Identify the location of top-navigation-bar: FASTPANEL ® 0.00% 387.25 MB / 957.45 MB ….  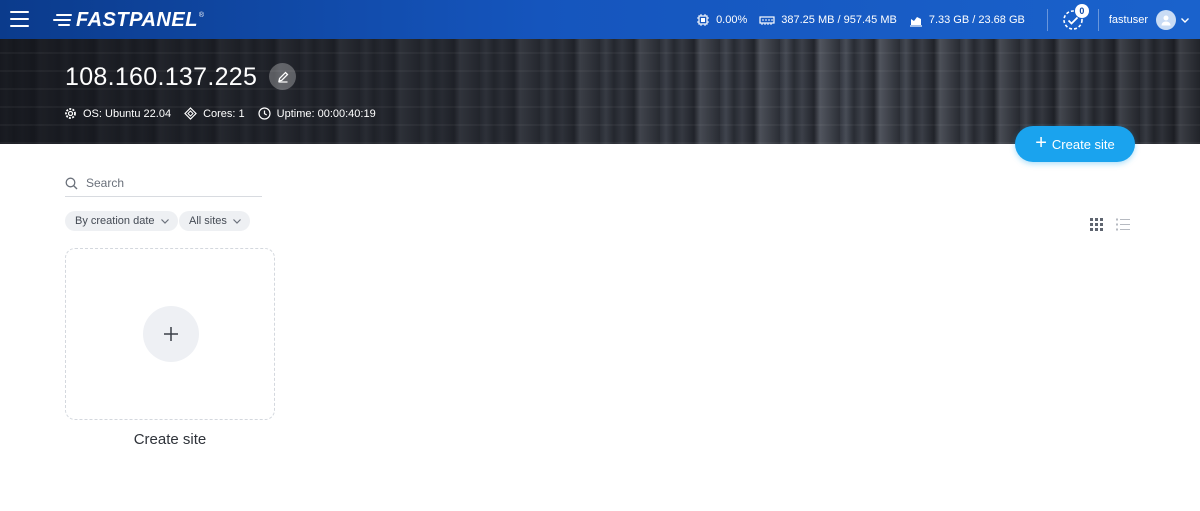
(600, 19).